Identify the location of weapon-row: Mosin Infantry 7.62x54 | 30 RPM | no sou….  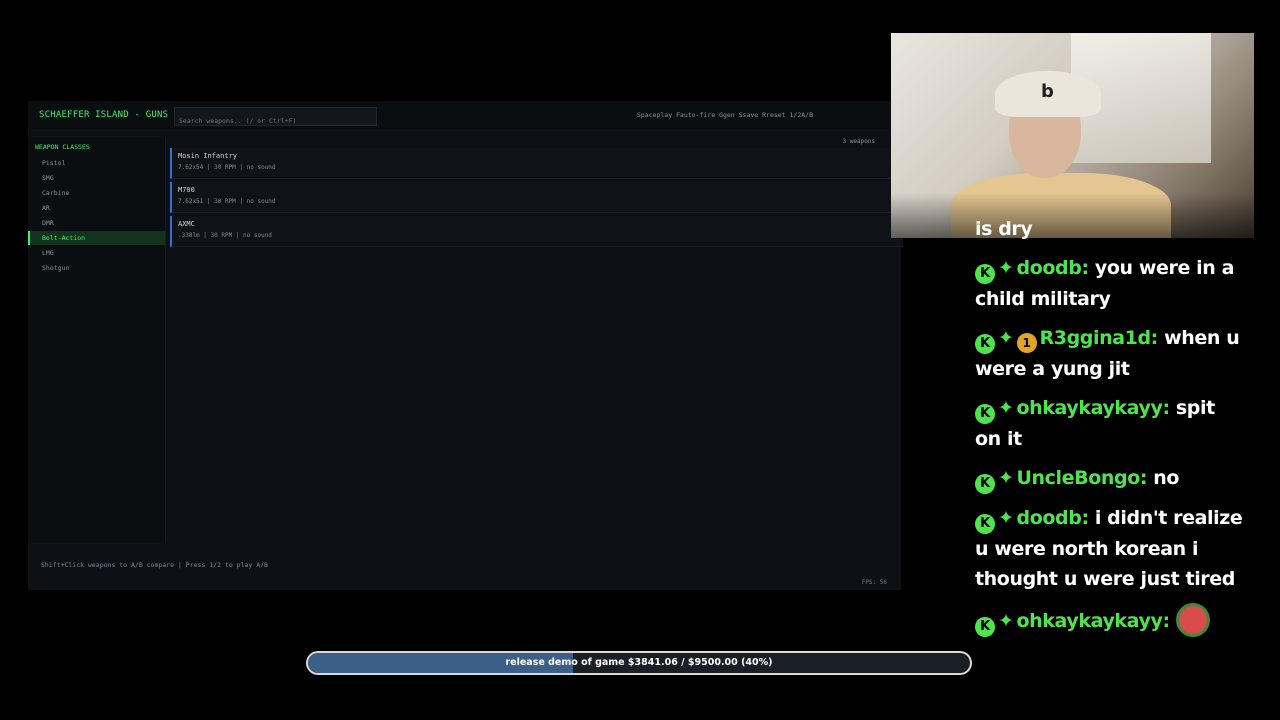
(536, 163).